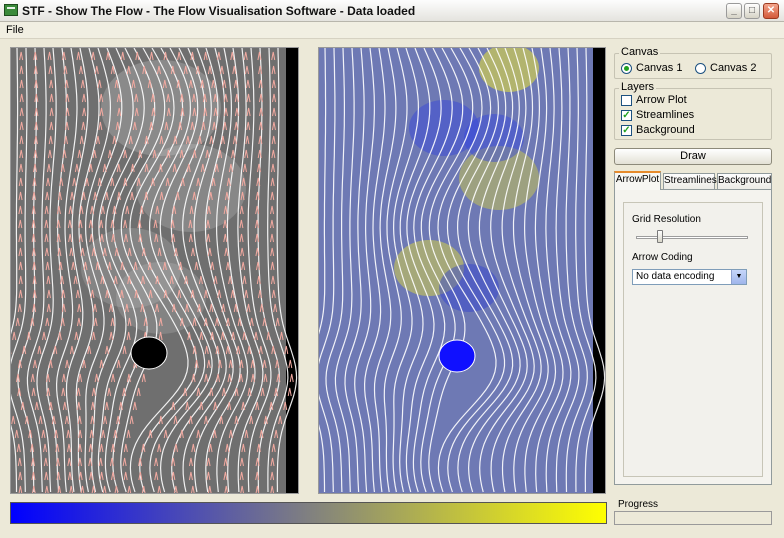 The image size is (784, 538). I want to click on layers-group-label: Layers, so click(638, 87).